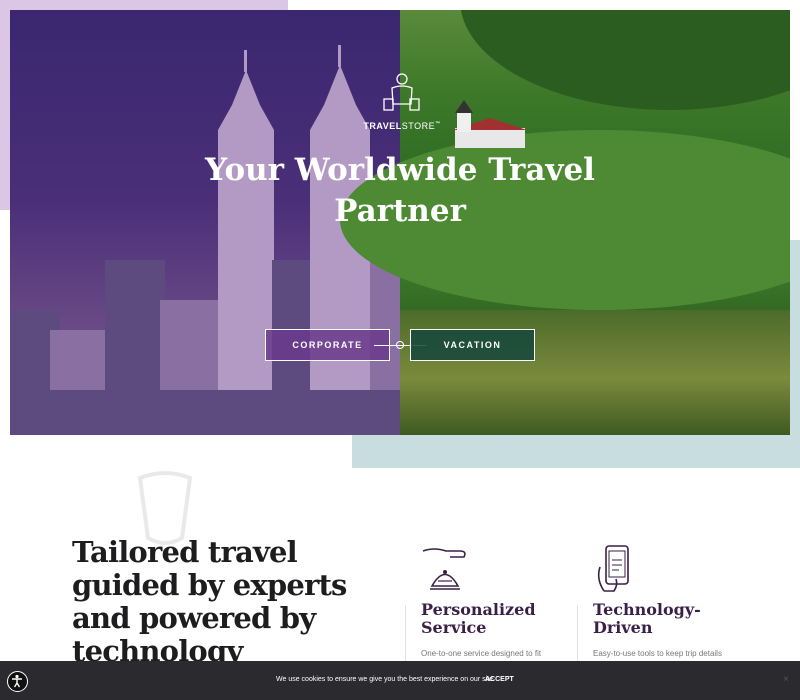  What do you see at coordinates (647, 609) in the screenshot?
I see `feature-title-line-1: Technology-` at bounding box center [647, 609].